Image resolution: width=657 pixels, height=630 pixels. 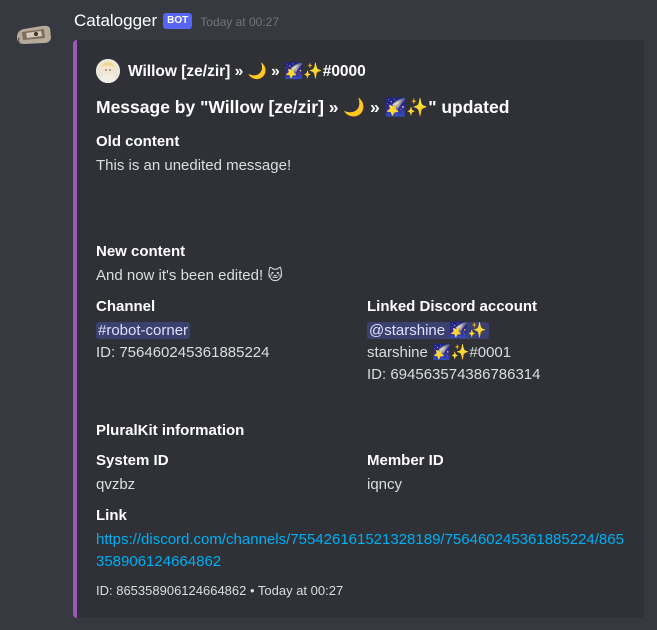 What do you see at coordinates (141, 251) in the screenshot?
I see `new-content-label: New content` at bounding box center [141, 251].